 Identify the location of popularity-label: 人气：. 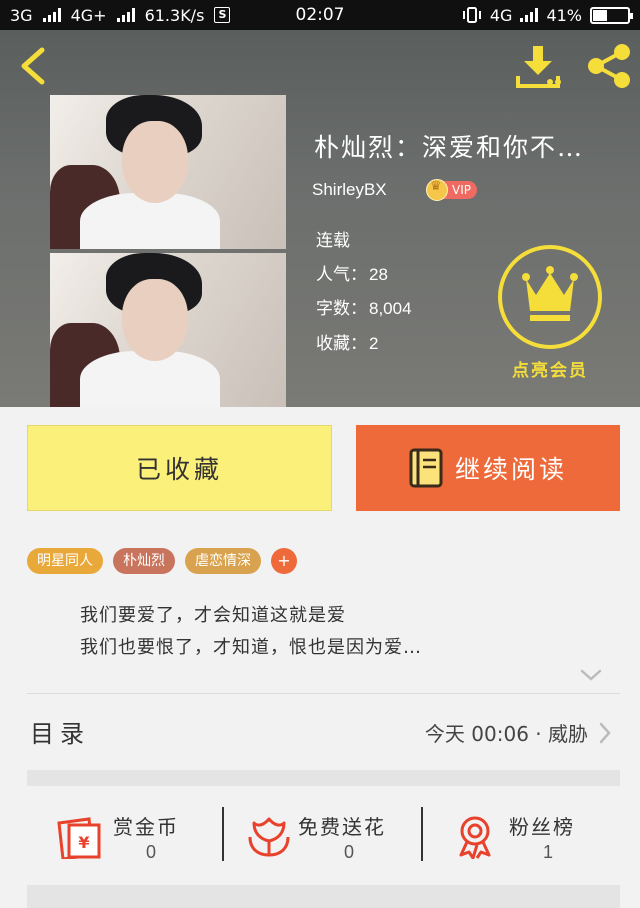
(341, 275).